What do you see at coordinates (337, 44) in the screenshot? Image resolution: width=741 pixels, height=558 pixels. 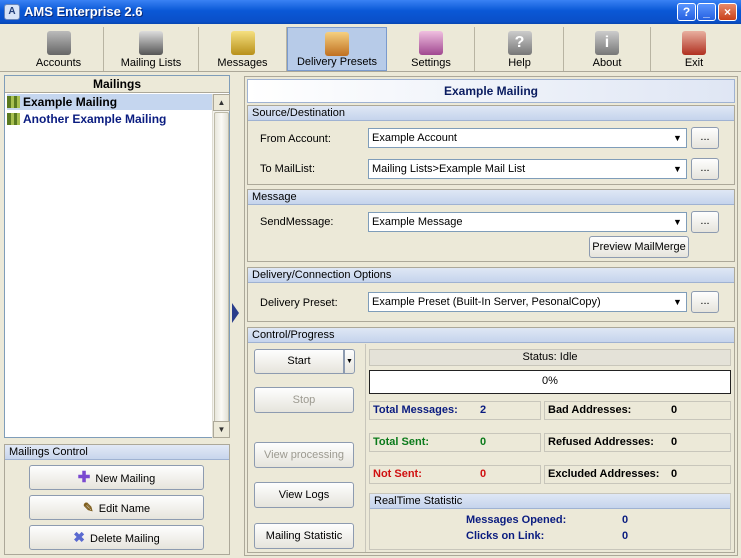 I see `delivery-presets-icon` at bounding box center [337, 44].